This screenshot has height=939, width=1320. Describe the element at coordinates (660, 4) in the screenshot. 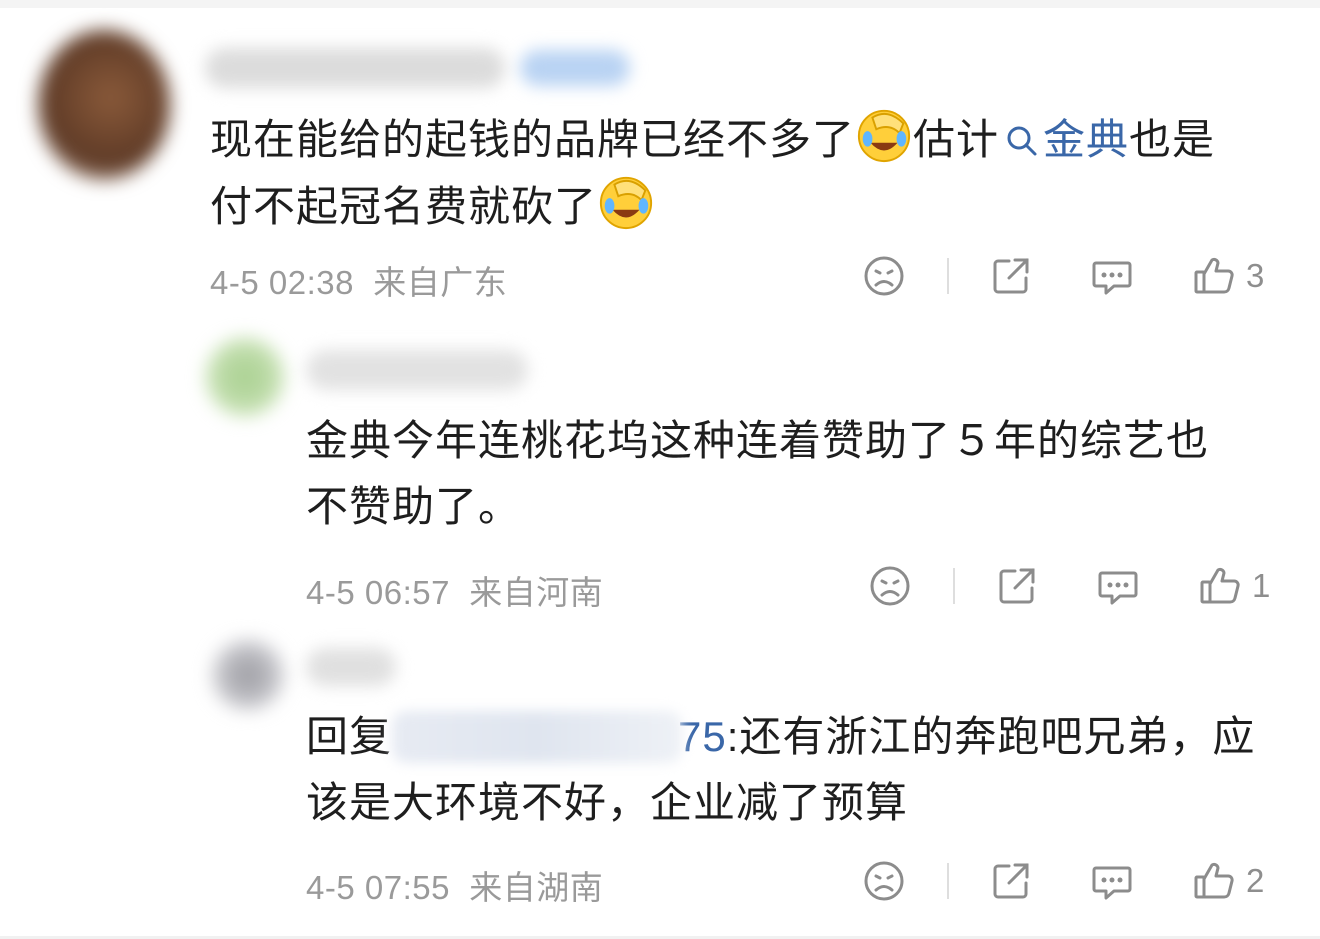

I see `top-separator` at that location.